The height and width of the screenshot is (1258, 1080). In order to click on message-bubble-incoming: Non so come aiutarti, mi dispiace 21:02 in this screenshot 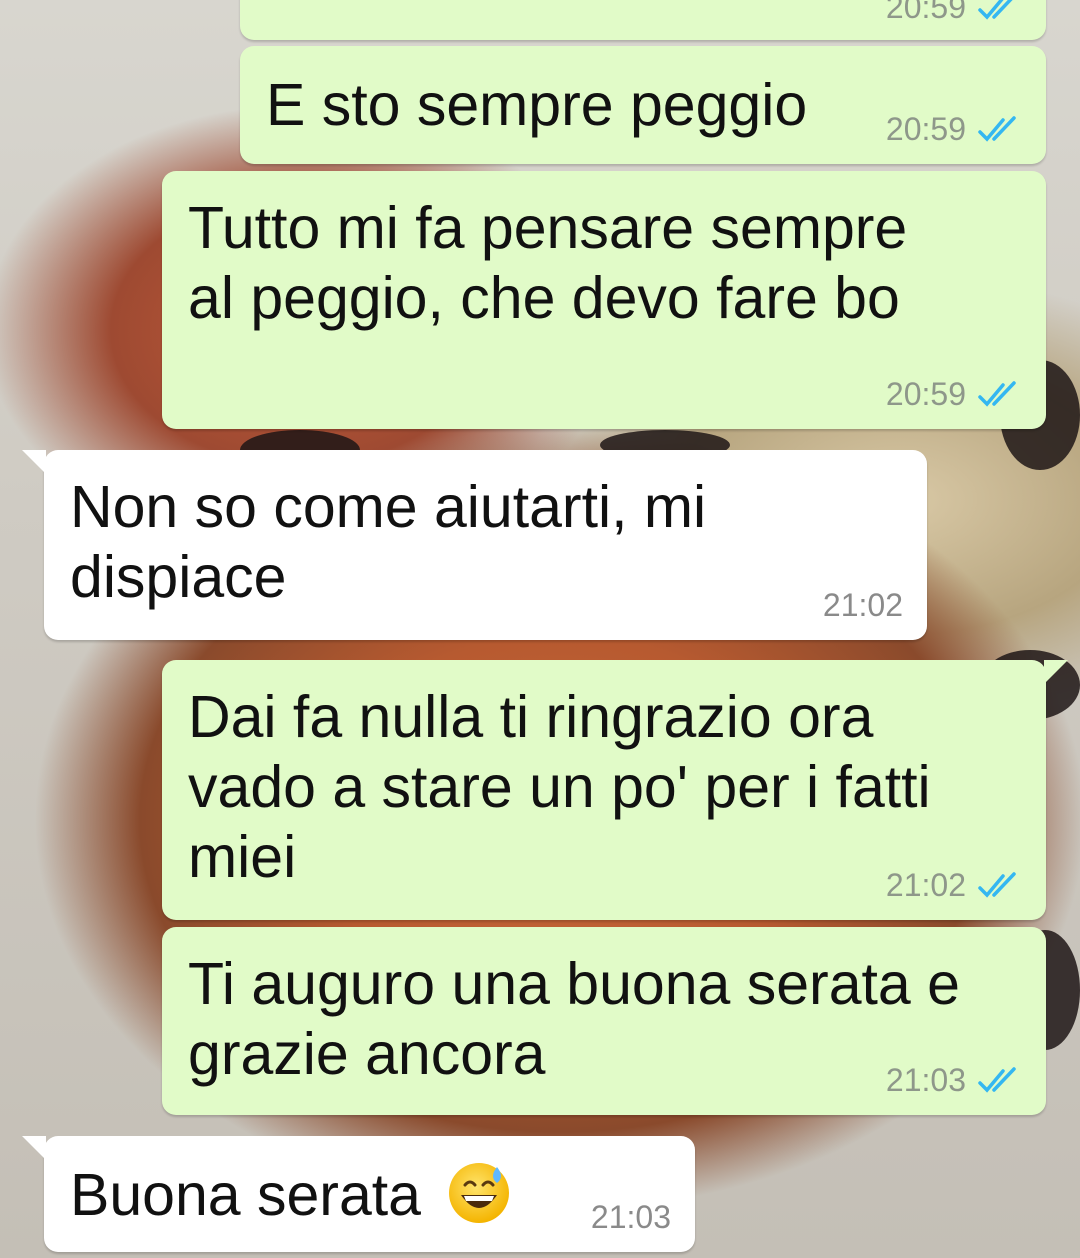, I will do `click(474, 545)`.